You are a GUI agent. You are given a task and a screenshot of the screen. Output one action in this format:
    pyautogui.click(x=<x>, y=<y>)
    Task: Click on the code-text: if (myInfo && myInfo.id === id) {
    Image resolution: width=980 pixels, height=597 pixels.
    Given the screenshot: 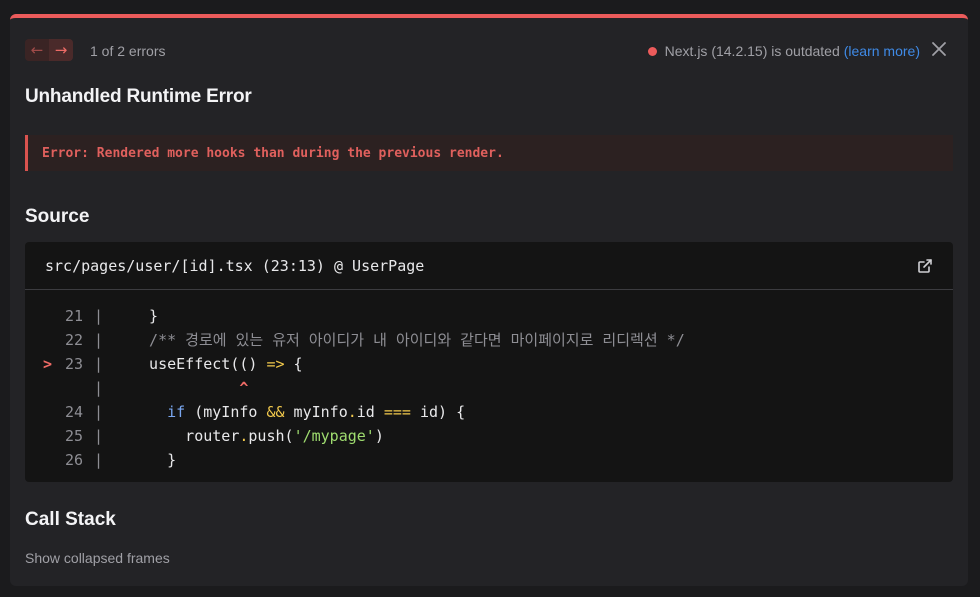 What is the action you would take?
    pyautogui.click(x=316, y=412)
    